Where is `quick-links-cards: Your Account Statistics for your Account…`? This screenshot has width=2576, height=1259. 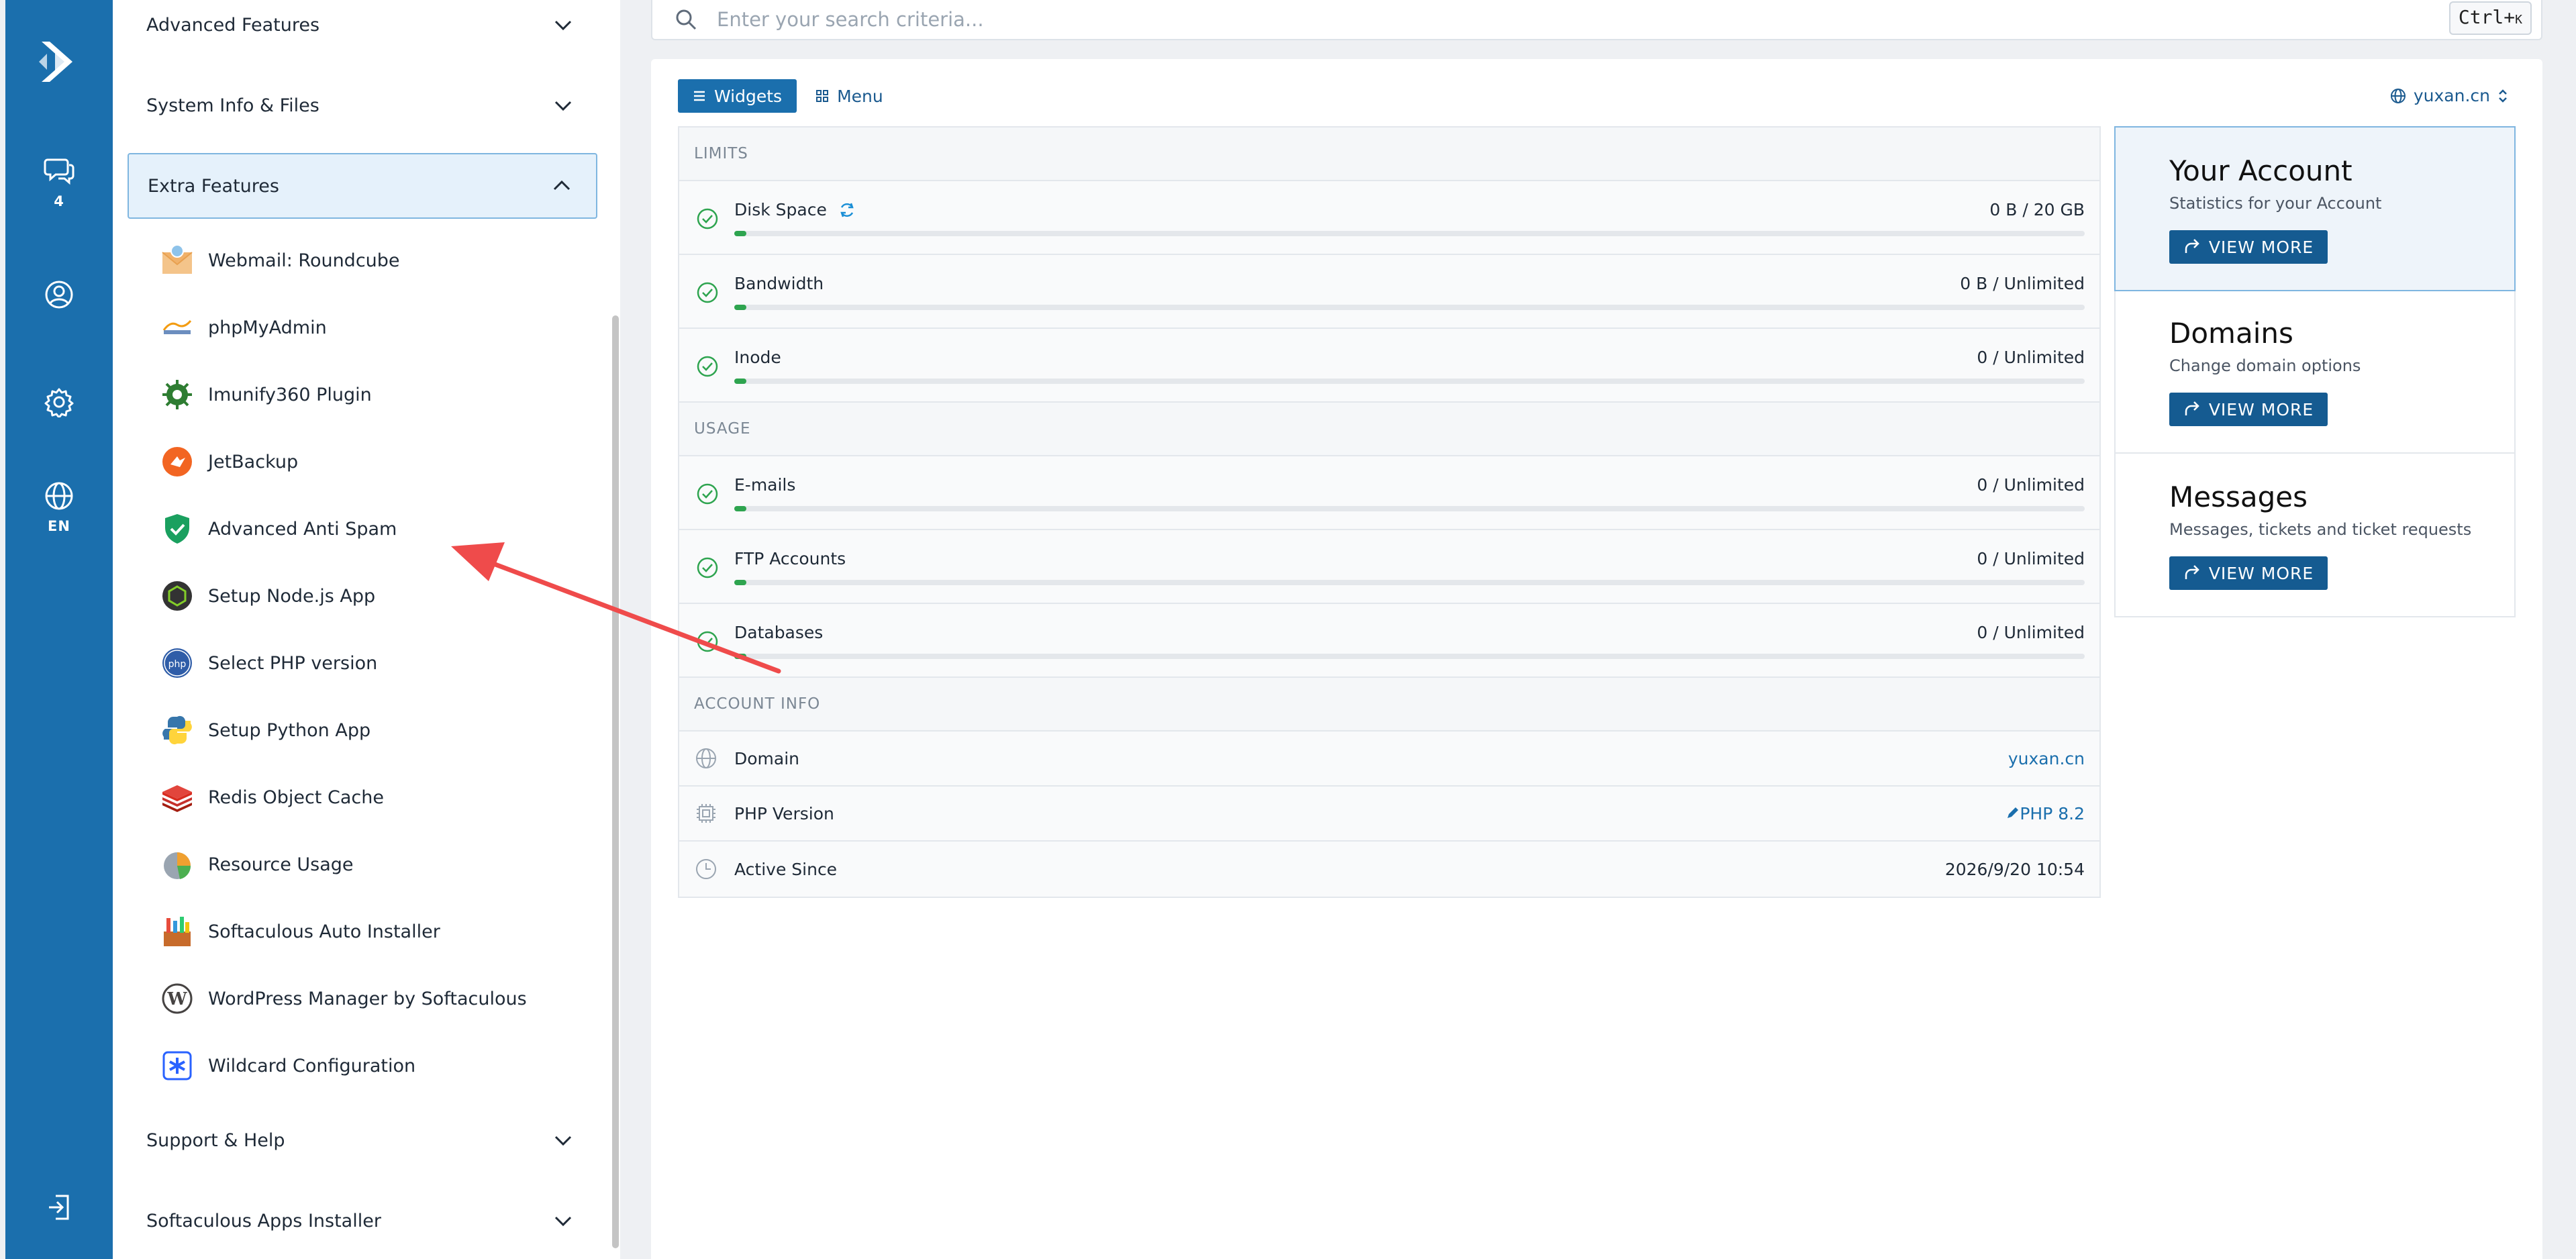 quick-links-cards: Your Account Statistics for your Account… is located at coordinates (2315, 371).